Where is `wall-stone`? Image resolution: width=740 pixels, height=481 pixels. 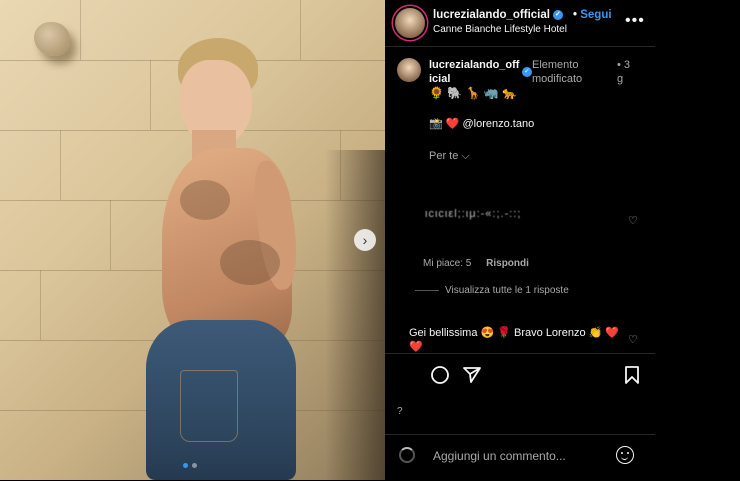 wall-stone is located at coordinates (52, 39).